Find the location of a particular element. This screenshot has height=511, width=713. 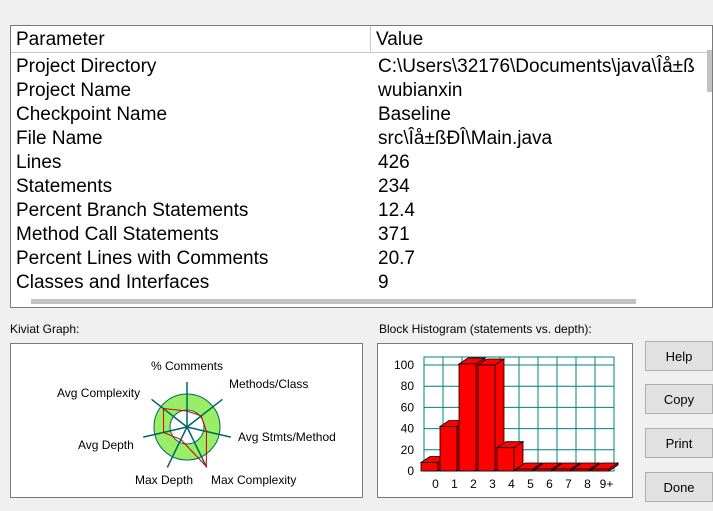

histogram-panel: 0 20 40 60 80 100 0 1 2 3 4 5 6 7 8 9+ is located at coordinates (505, 420).